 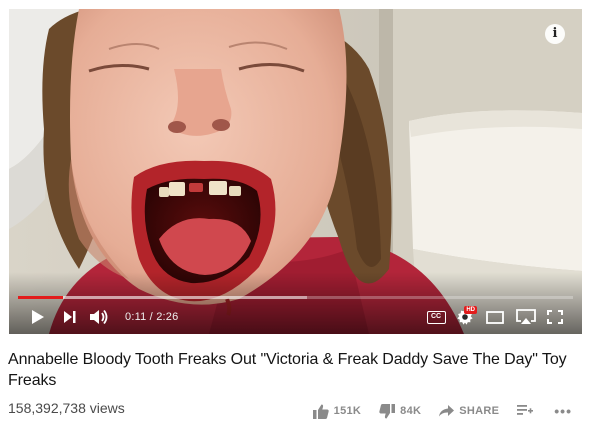 I want to click on captions-icon: CC, so click(x=436, y=317).